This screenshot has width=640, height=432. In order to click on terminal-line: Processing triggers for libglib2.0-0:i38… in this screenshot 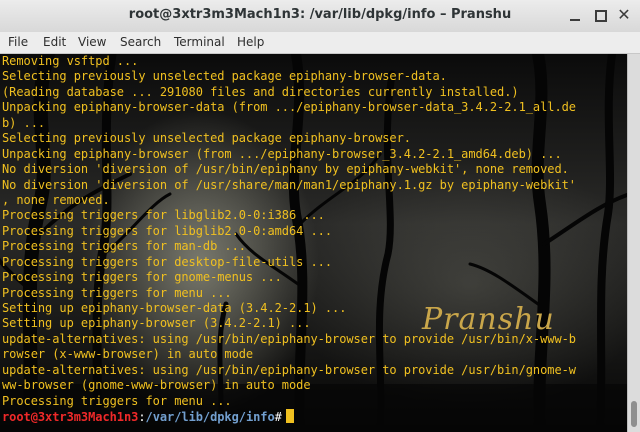, I will do `click(163, 215)`.